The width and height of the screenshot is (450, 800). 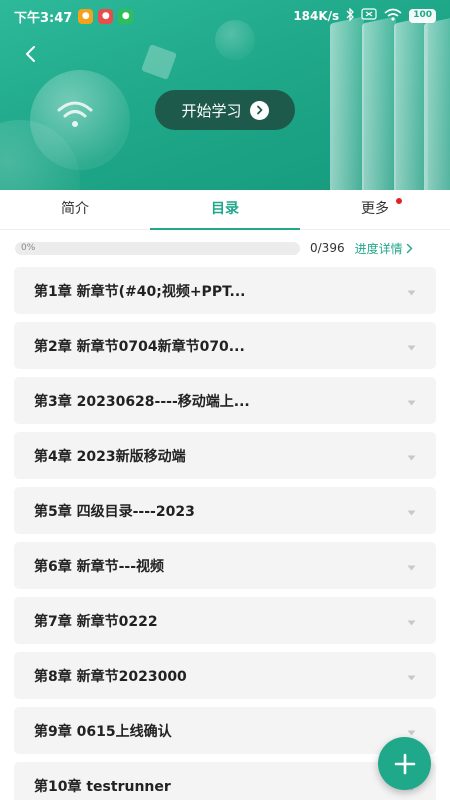 What do you see at coordinates (259, 110) in the screenshot?
I see `arrow-right-icon` at bounding box center [259, 110].